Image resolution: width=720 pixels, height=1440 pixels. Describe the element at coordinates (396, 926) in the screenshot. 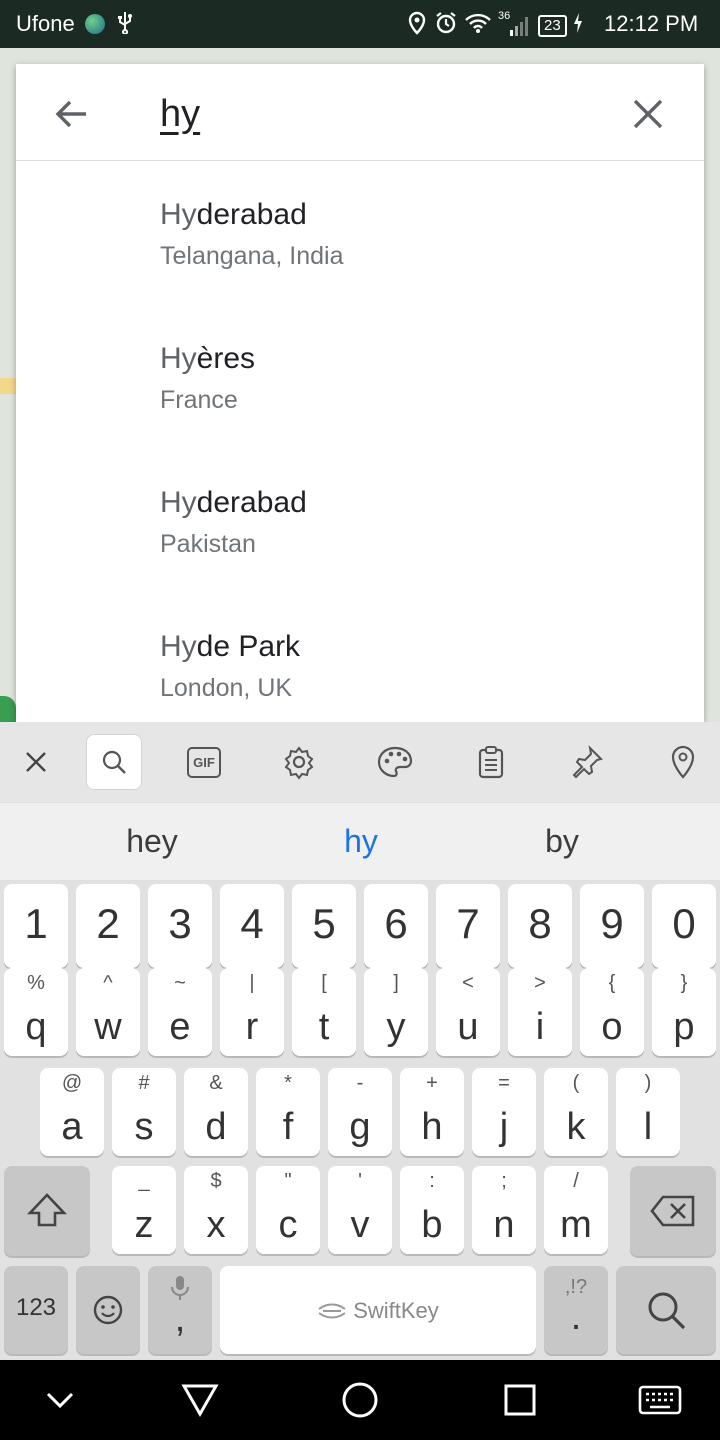

I see `key-6: 6` at that location.